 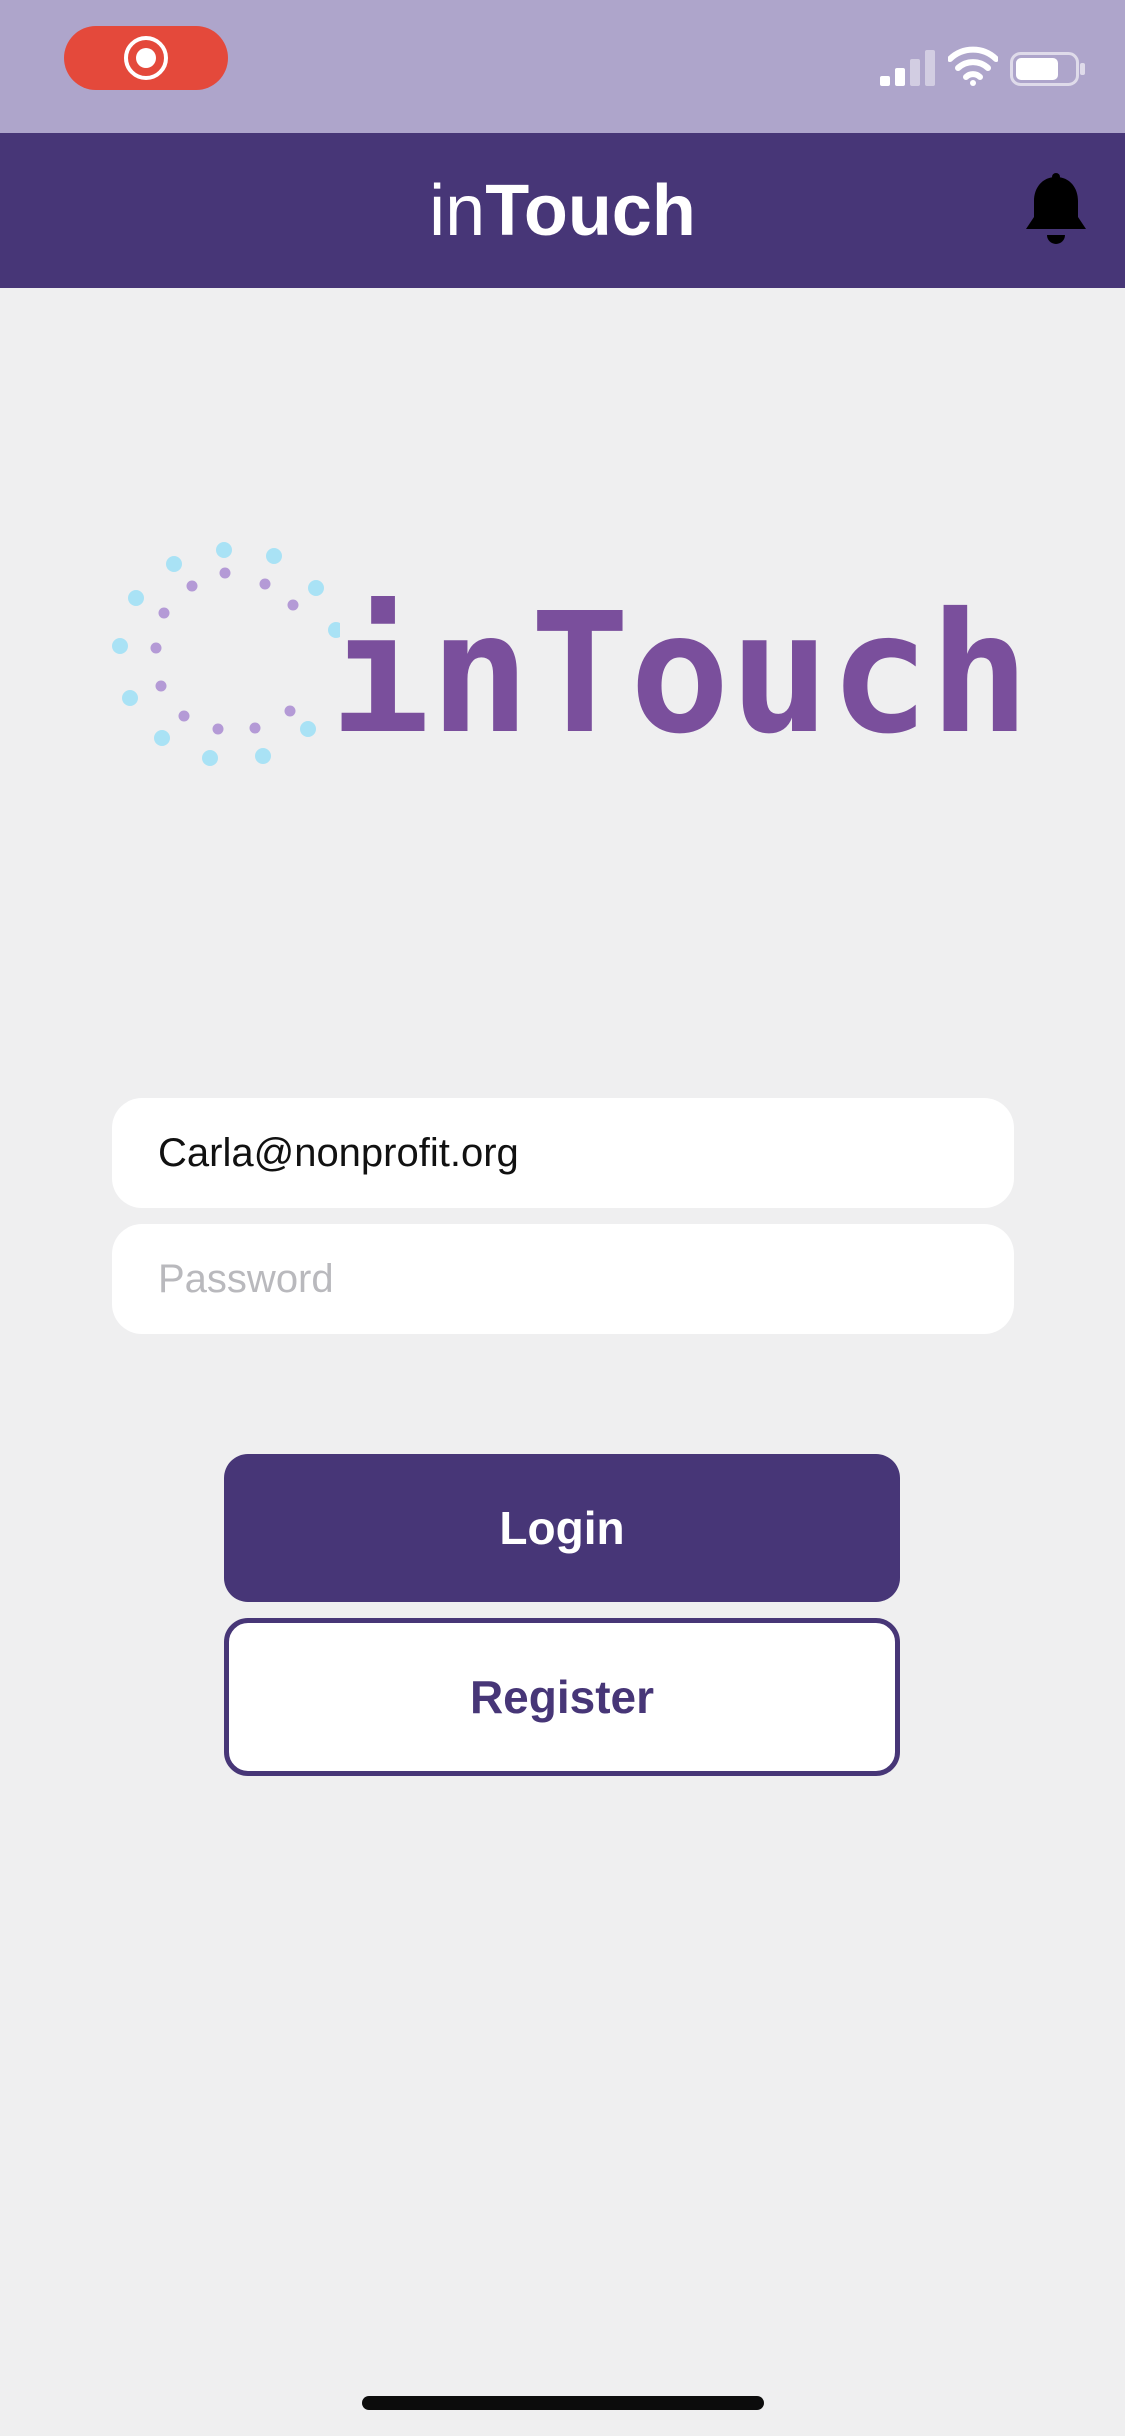 What do you see at coordinates (590, 211) in the screenshot?
I see `header-title-touch: Touch` at bounding box center [590, 211].